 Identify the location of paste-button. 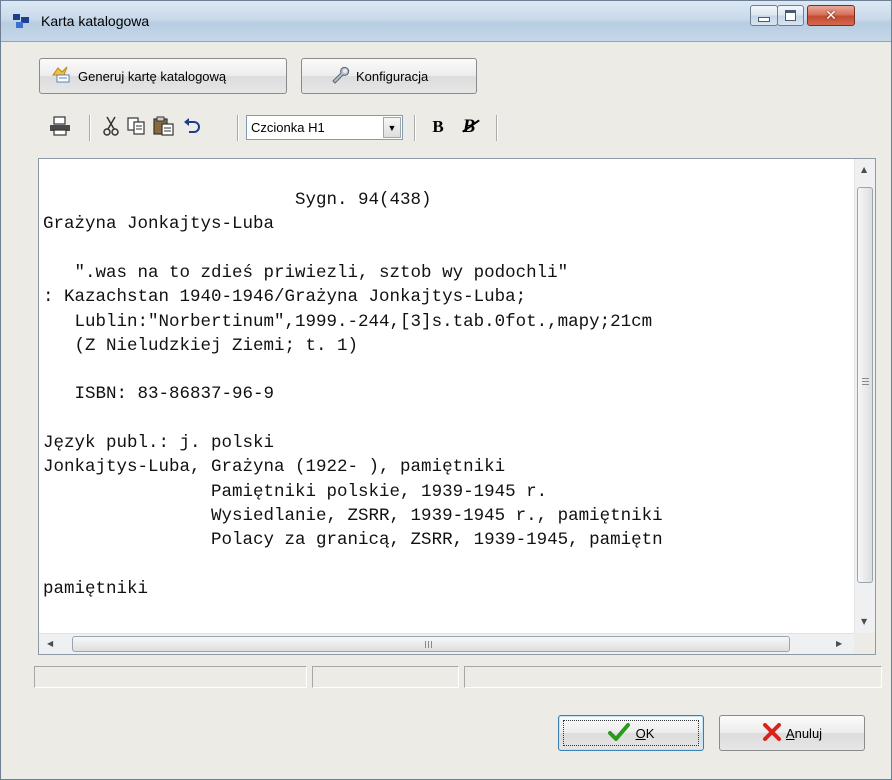
(164, 127).